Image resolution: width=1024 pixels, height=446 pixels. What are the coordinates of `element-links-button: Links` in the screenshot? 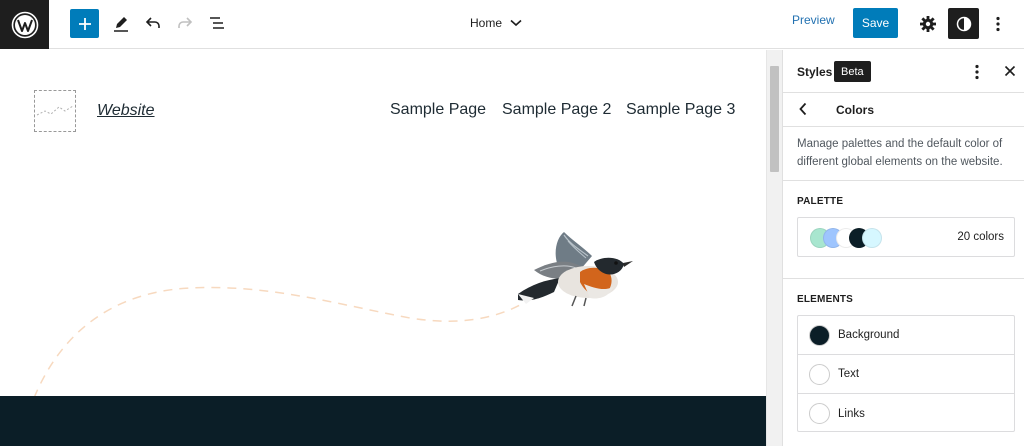 It's located at (906, 413).